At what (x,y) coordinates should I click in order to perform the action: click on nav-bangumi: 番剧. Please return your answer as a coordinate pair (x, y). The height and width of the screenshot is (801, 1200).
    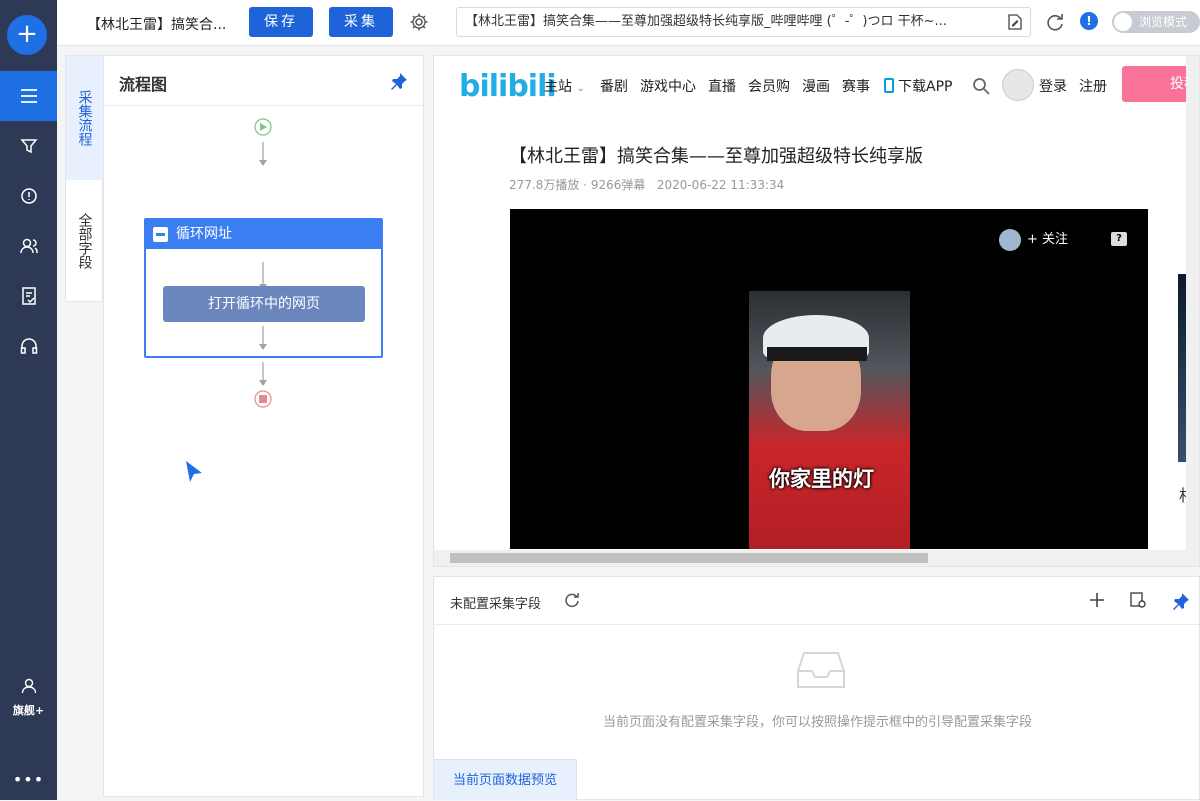
    Looking at the image, I should click on (614, 86).